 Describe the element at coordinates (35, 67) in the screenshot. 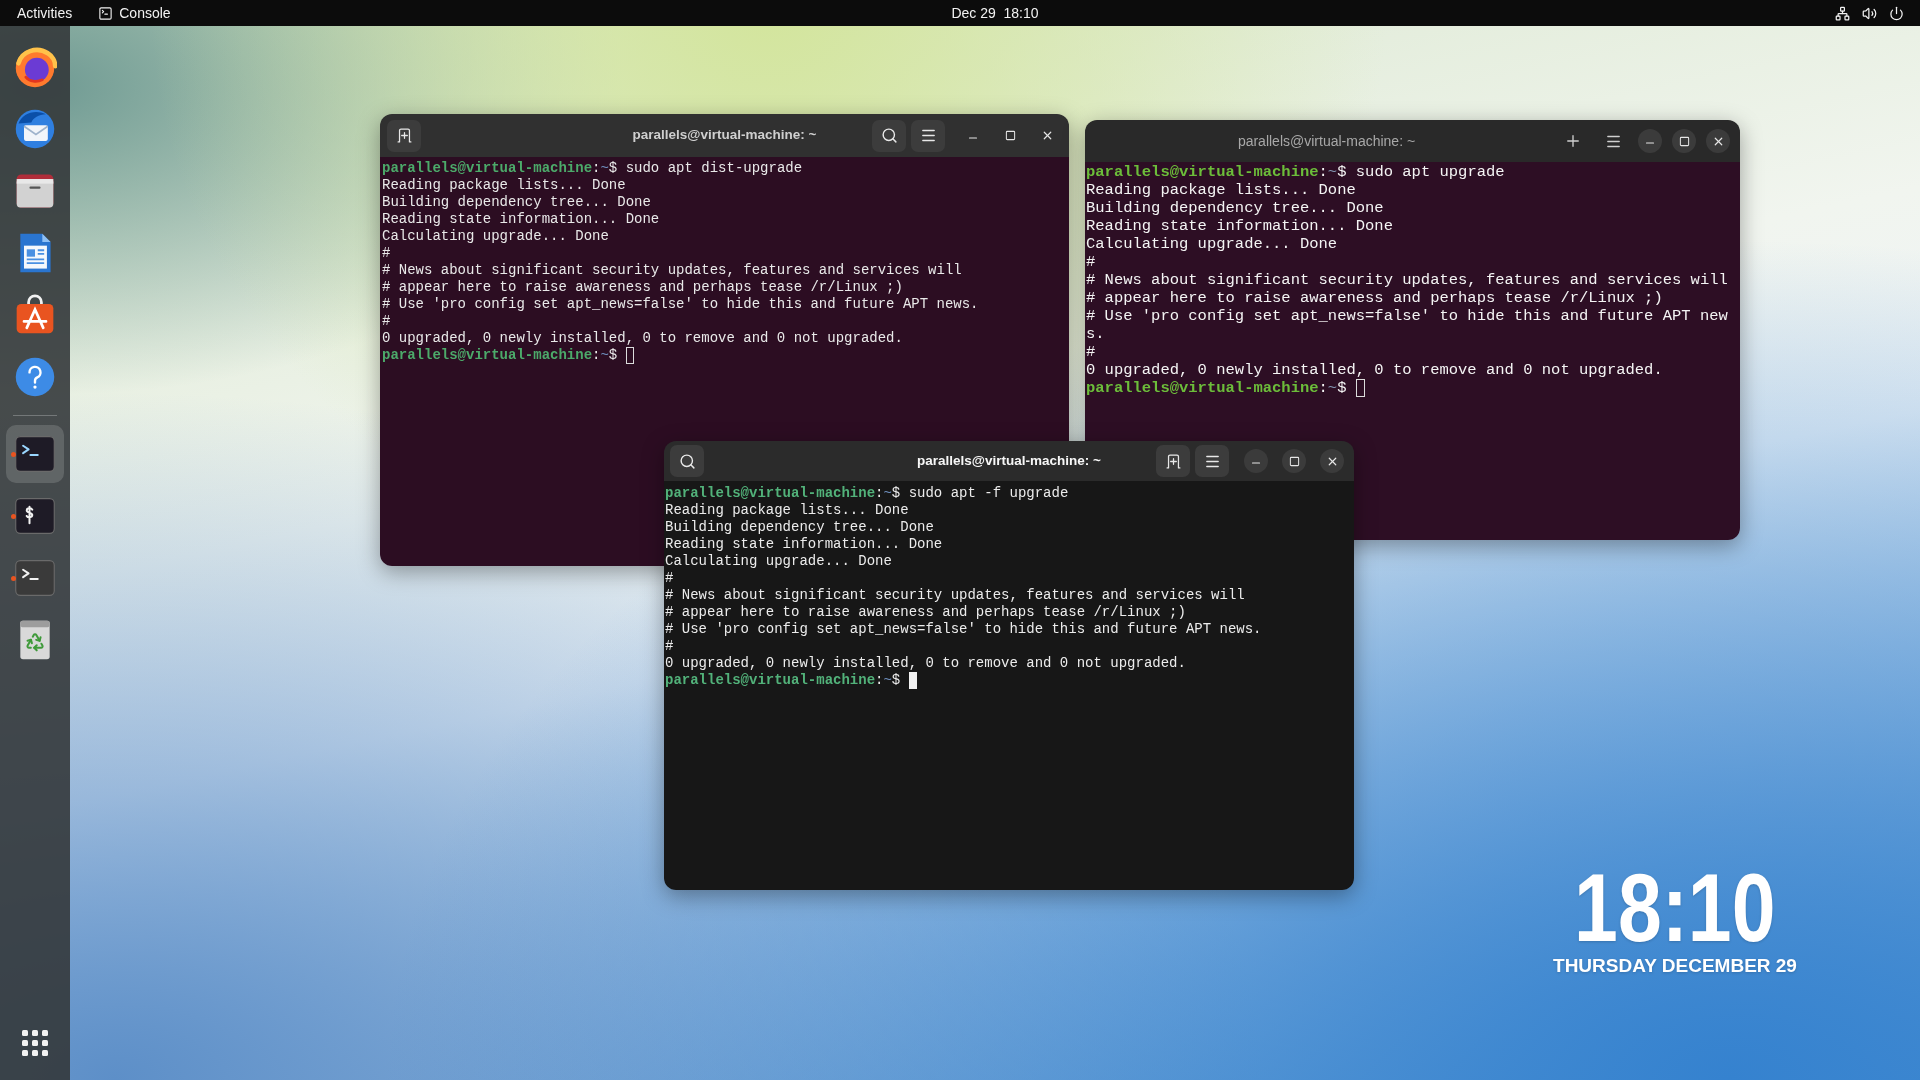

I see `globe-swirl-icon` at that location.